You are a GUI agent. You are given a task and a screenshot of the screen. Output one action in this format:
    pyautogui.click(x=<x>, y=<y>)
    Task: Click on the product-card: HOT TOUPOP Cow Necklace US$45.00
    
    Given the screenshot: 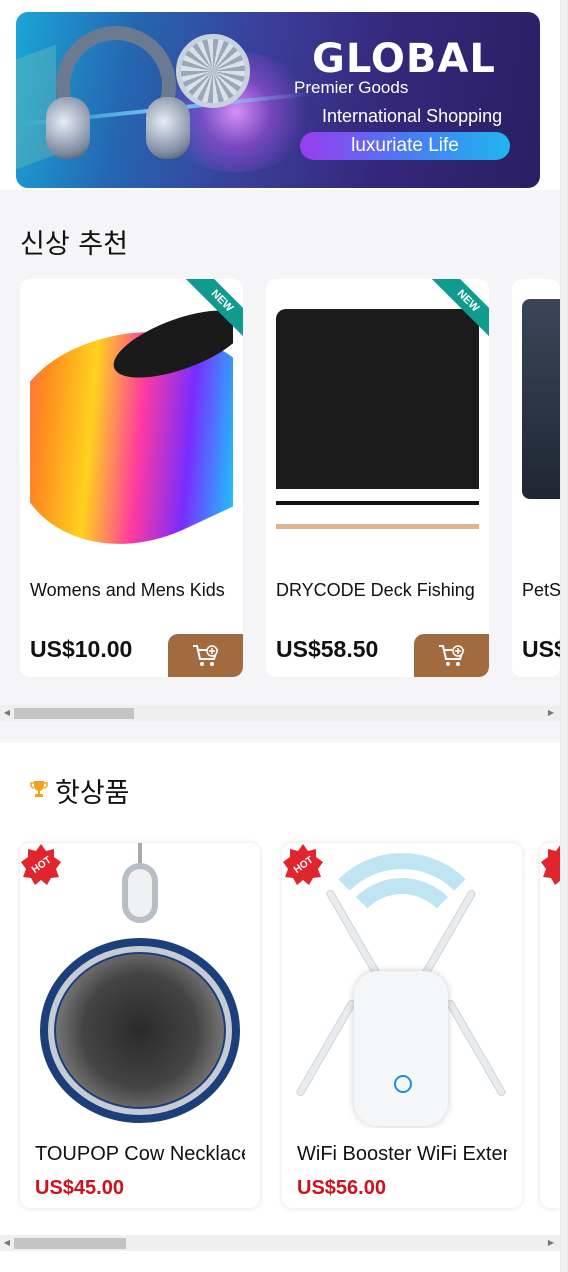 What is the action you would take?
    pyautogui.click(x=140, y=1025)
    